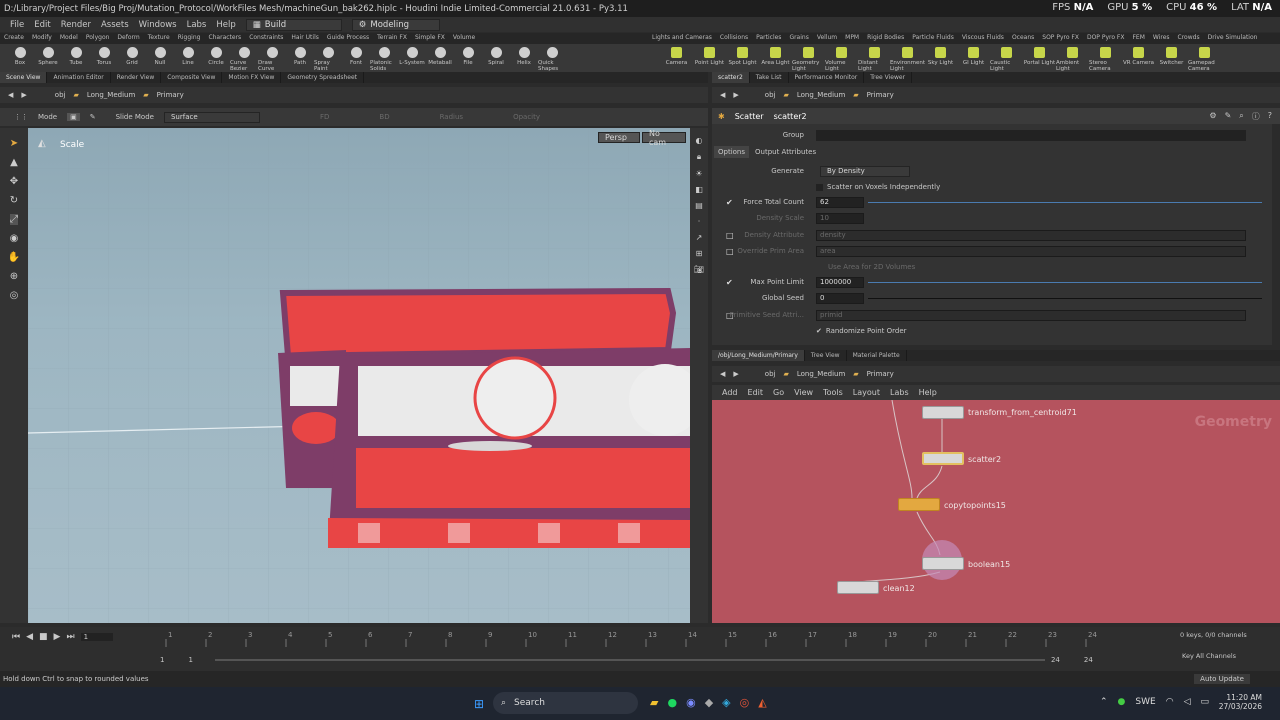  I want to click on range-end2: 24, so click(1088, 660).